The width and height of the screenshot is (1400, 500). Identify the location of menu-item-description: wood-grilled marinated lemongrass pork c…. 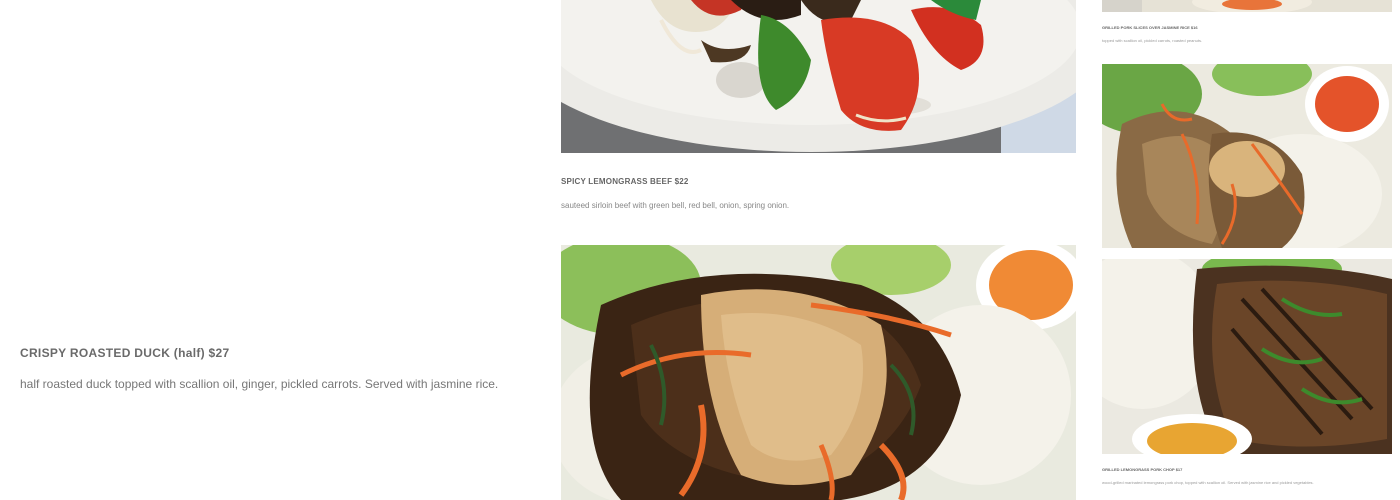
(1208, 482).